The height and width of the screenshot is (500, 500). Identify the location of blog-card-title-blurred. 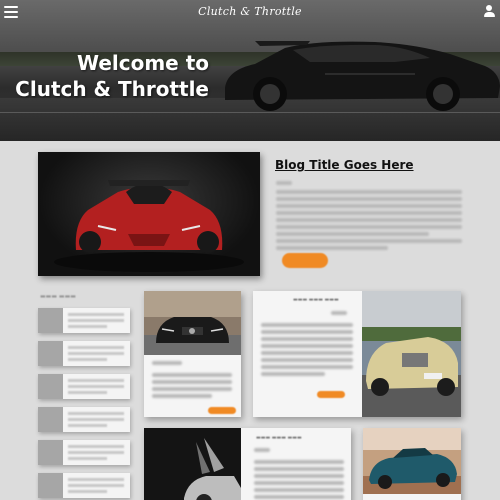
(167, 364).